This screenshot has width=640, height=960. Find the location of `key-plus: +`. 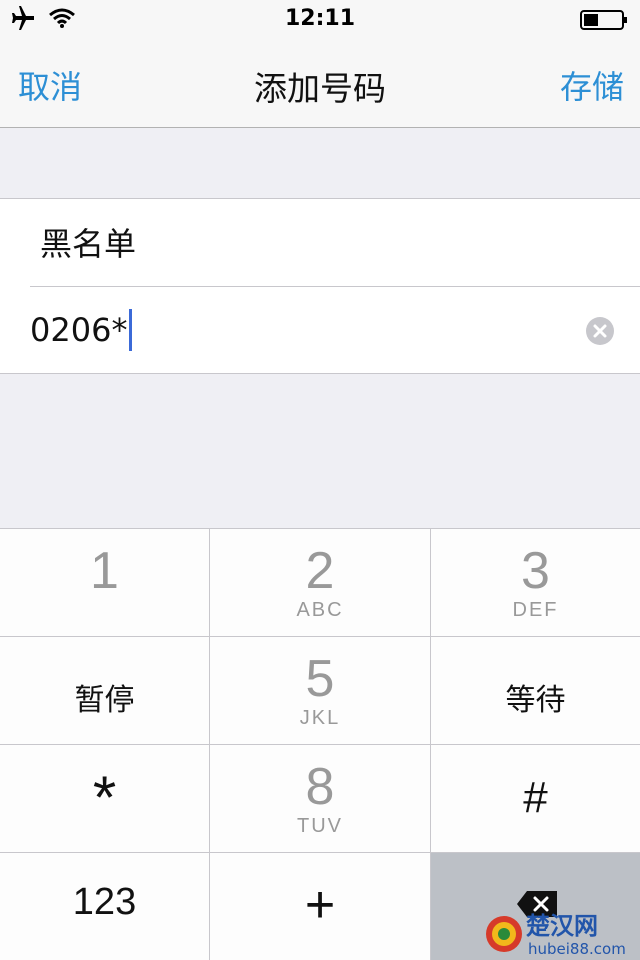

key-plus: + is located at coordinates (320, 906).